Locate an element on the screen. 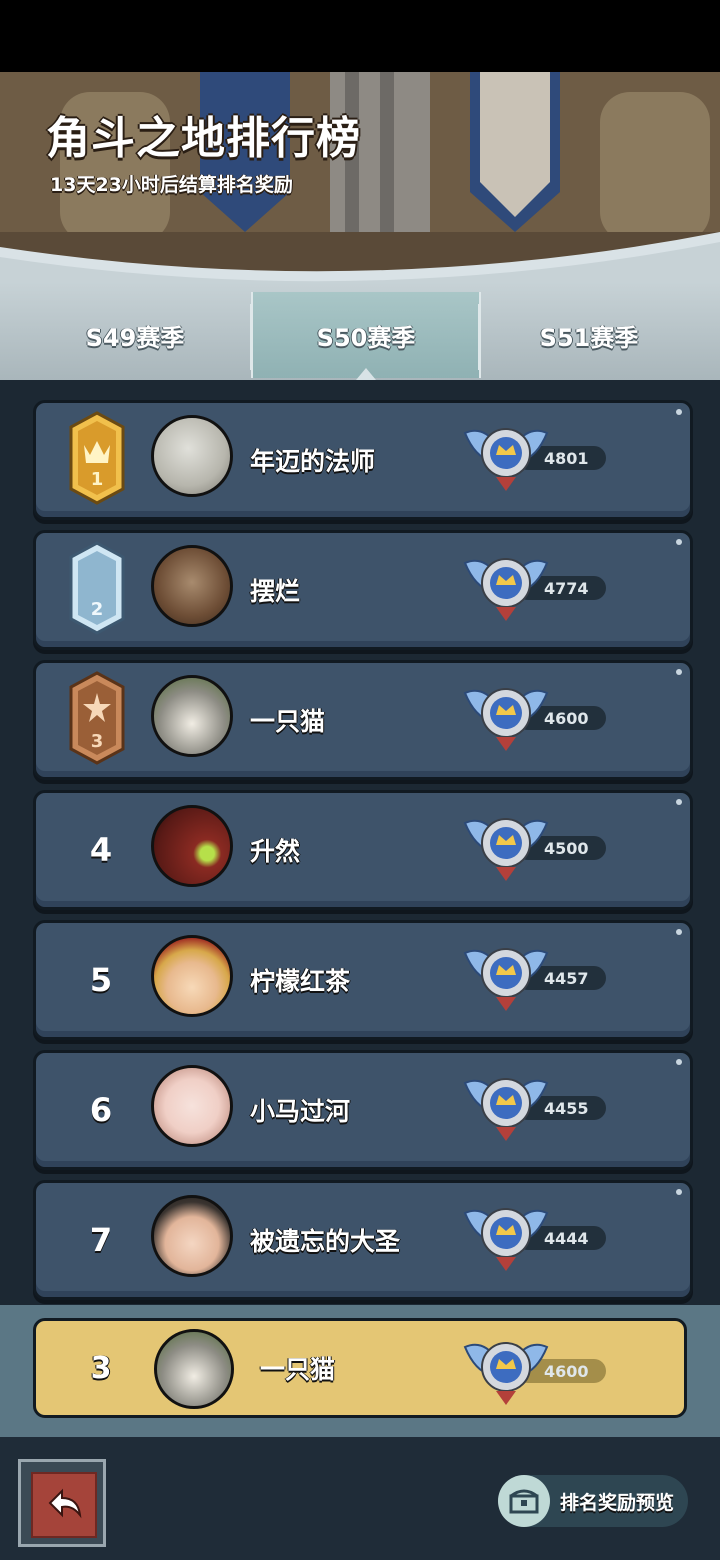  header-banner: 角斗之地排行榜 13天23小时后结算排名奖励 is located at coordinates (360, 177).